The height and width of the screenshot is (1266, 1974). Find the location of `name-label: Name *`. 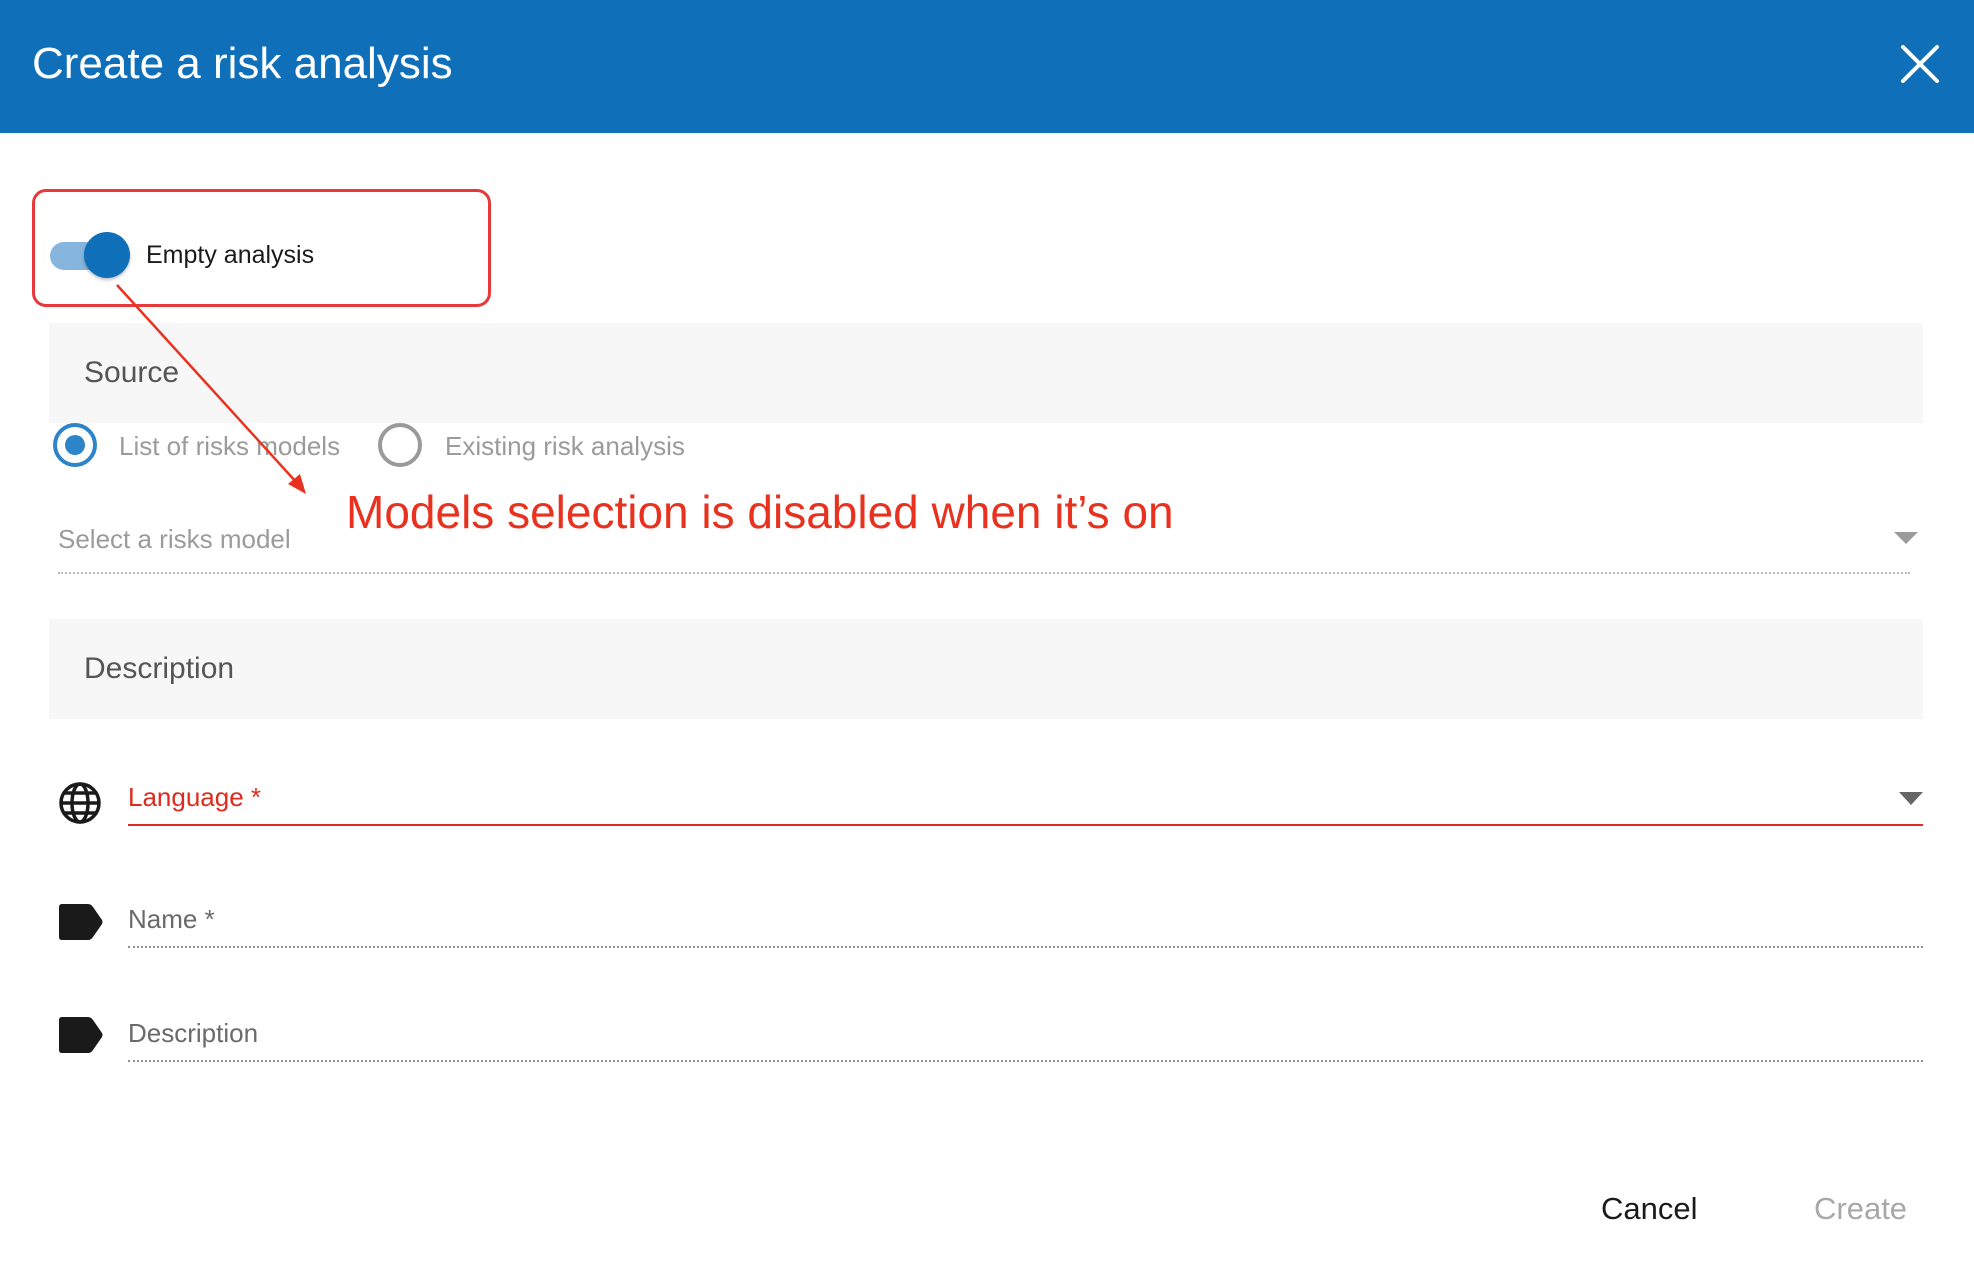

name-label: Name * is located at coordinates (171, 919).